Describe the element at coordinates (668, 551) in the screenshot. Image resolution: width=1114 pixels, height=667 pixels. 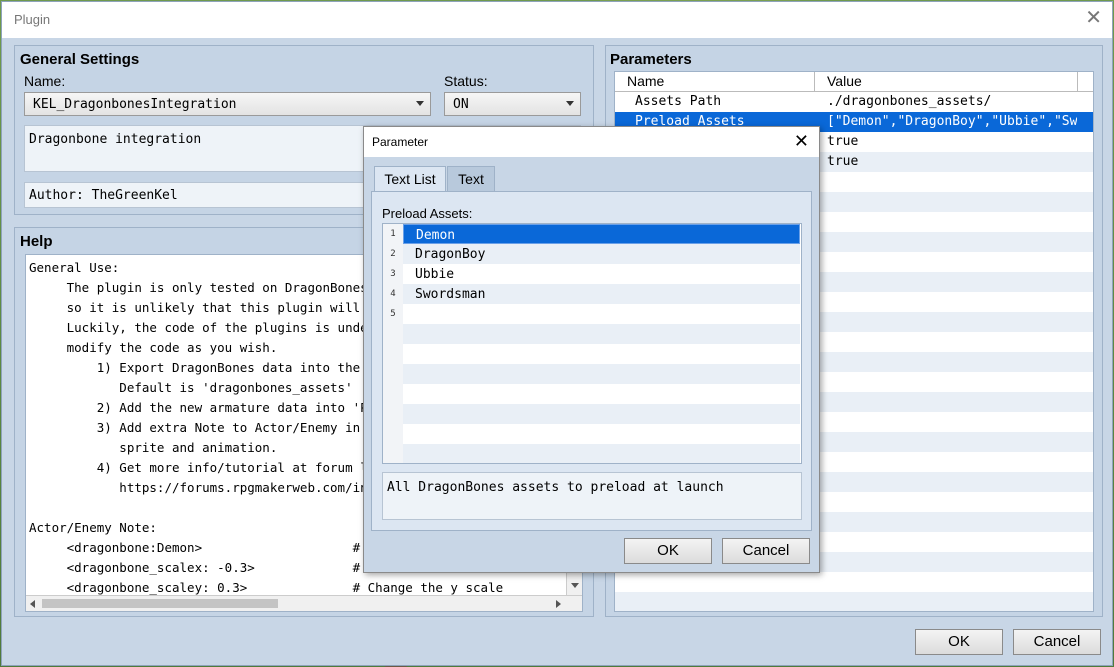
I see `dialog-ok-button: OK` at that location.